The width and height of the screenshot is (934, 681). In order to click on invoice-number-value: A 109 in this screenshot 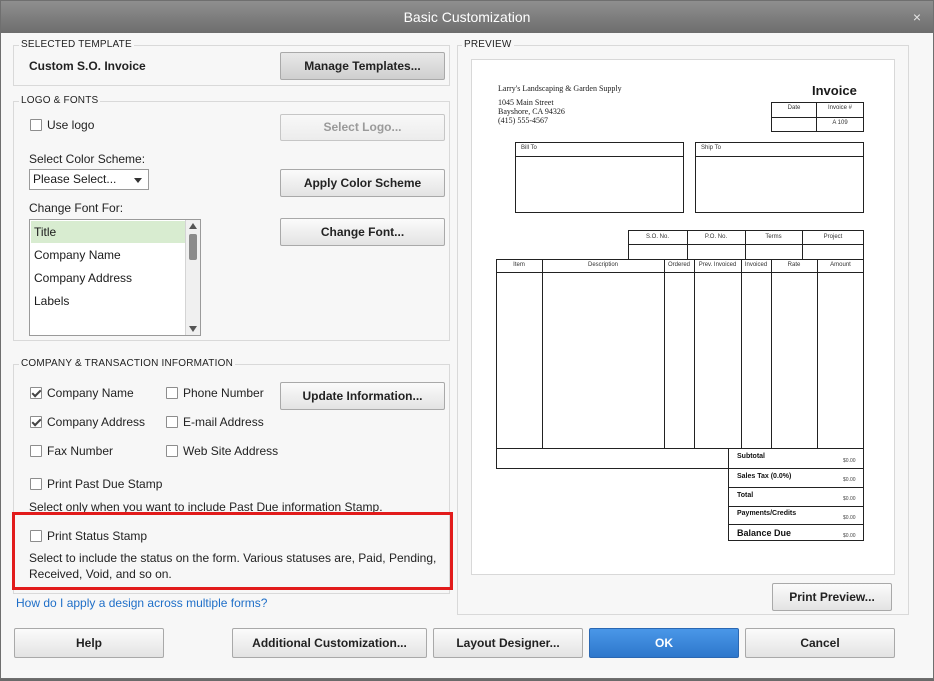, I will do `click(840, 123)`.